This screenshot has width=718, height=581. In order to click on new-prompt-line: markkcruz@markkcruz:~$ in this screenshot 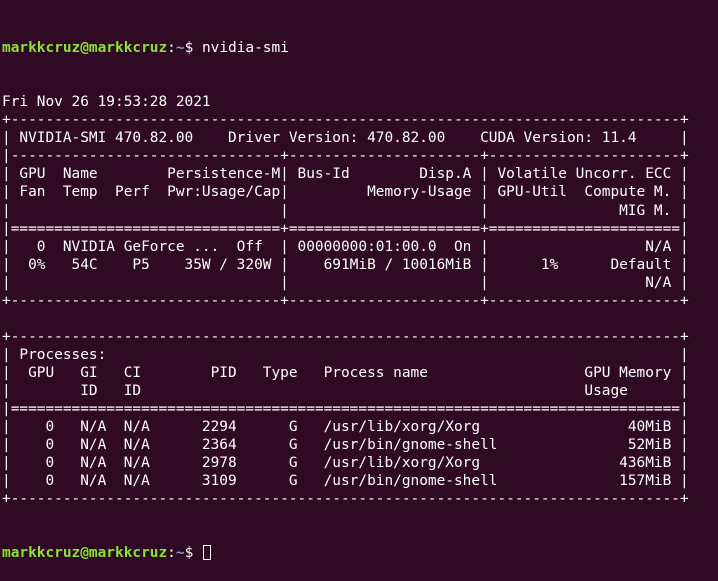, I will do `click(359, 553)`.